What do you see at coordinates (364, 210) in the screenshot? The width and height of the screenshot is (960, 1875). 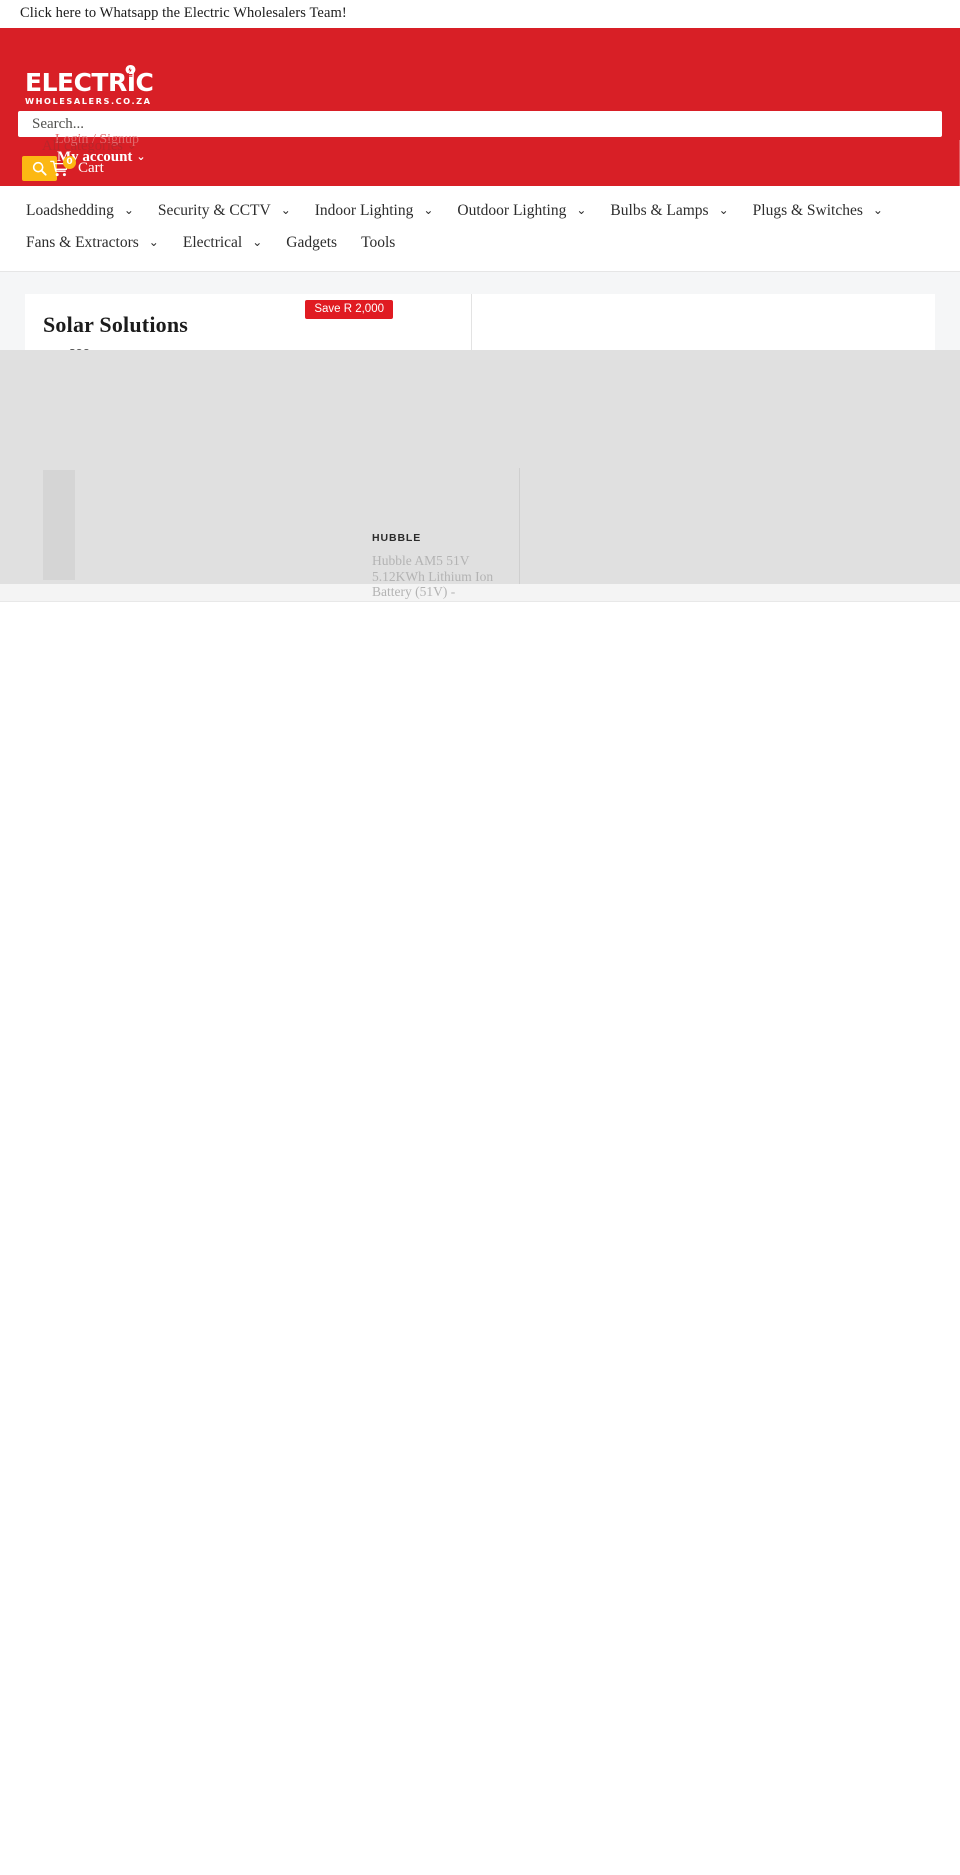 I see `nav-label: Indoor Lighting` at bounding box center [364, 210].